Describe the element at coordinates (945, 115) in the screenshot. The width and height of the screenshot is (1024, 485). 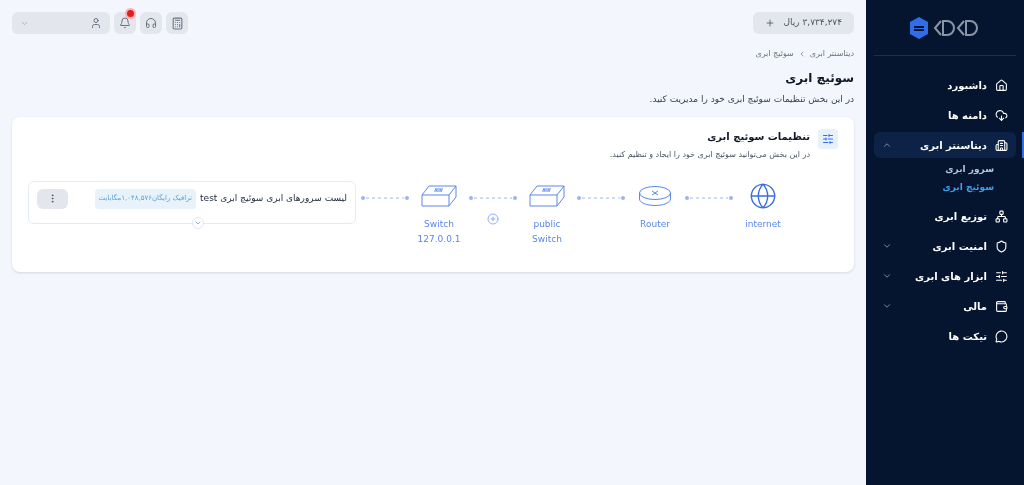
I see `sidebar-item: دامنه ها` at that location.